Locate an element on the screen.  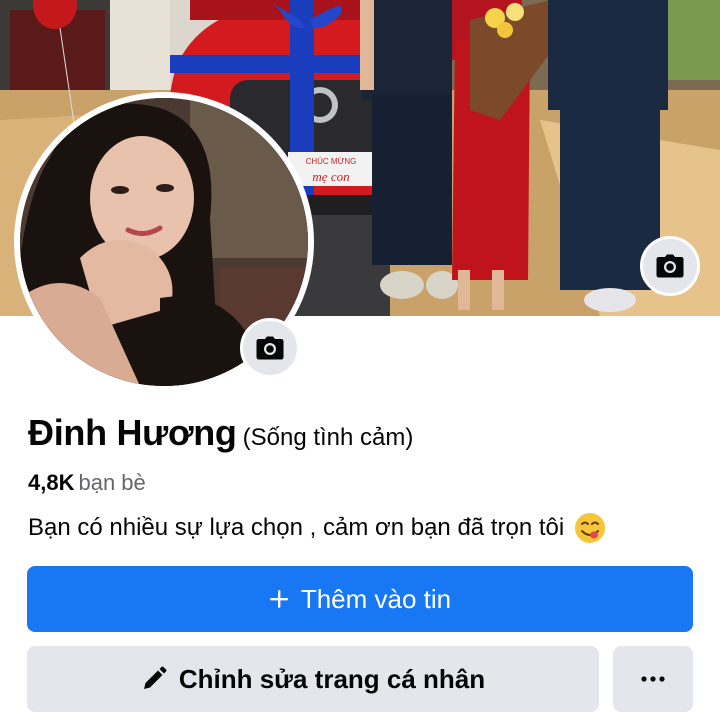
edit-profile-button: Chỉnh sửa trang cá nhân is located at coordinates (313, 679).